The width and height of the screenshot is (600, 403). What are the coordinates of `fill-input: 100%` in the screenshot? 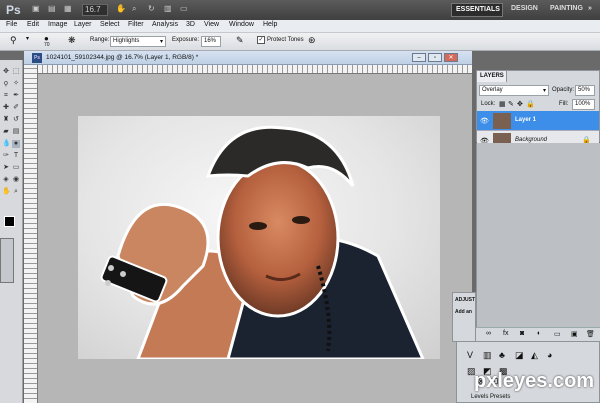 It's located at (583, 104).